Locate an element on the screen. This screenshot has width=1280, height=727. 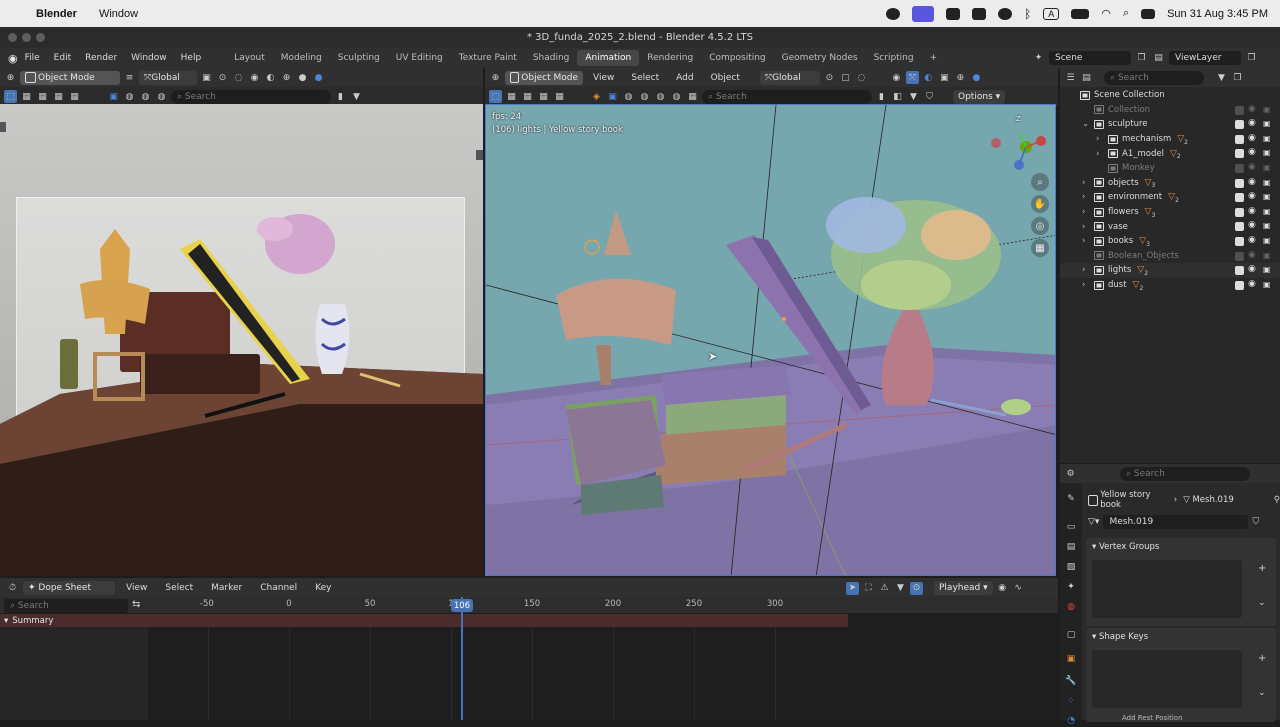
pan-hand-icon: ✋ is located at coordinates (1040, 204).